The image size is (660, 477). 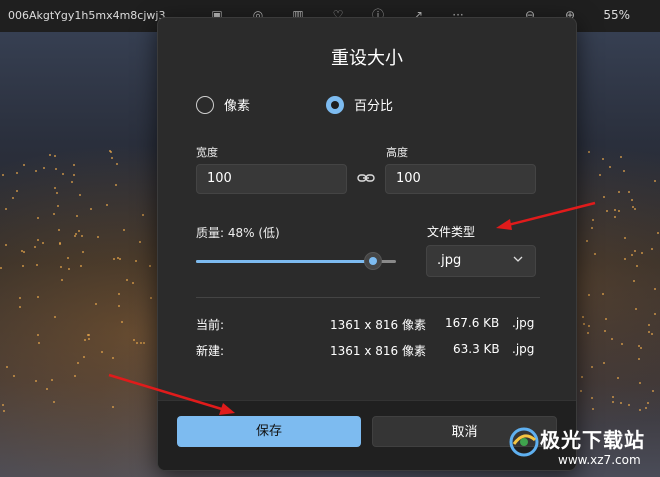 What do you see at coordinates (367, 58) in the screenshot?
I see `dialog-title: 重设大小` at bounding box center [367, 58].